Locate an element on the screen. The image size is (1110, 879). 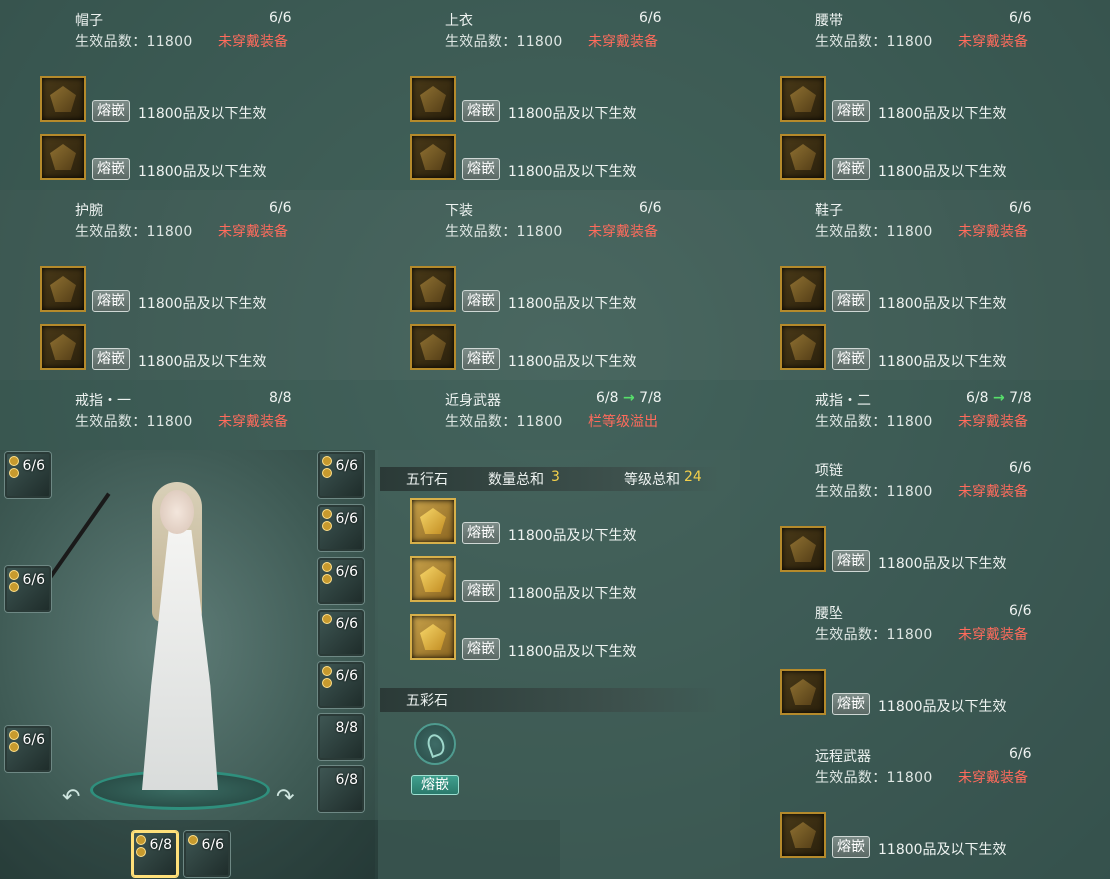
wuxing-count-label: 数量总和 is located at coordinates (516, 480).